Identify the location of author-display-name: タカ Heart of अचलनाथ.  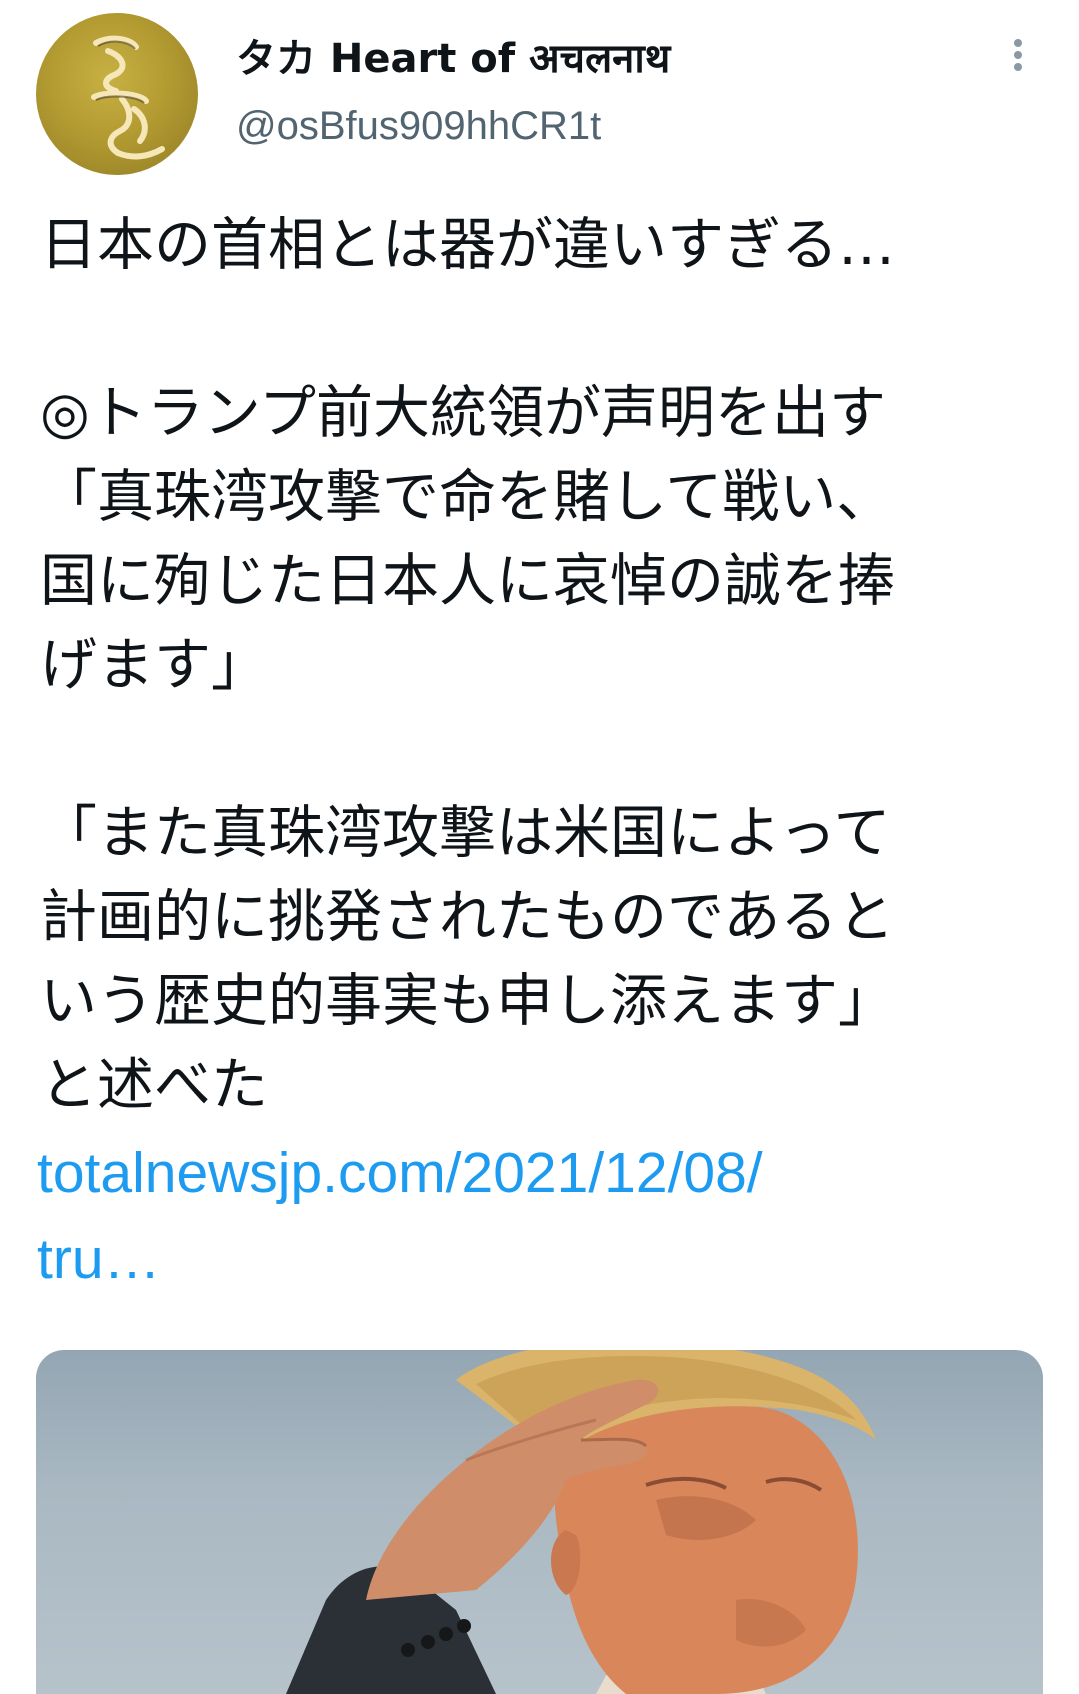
(453, 59).